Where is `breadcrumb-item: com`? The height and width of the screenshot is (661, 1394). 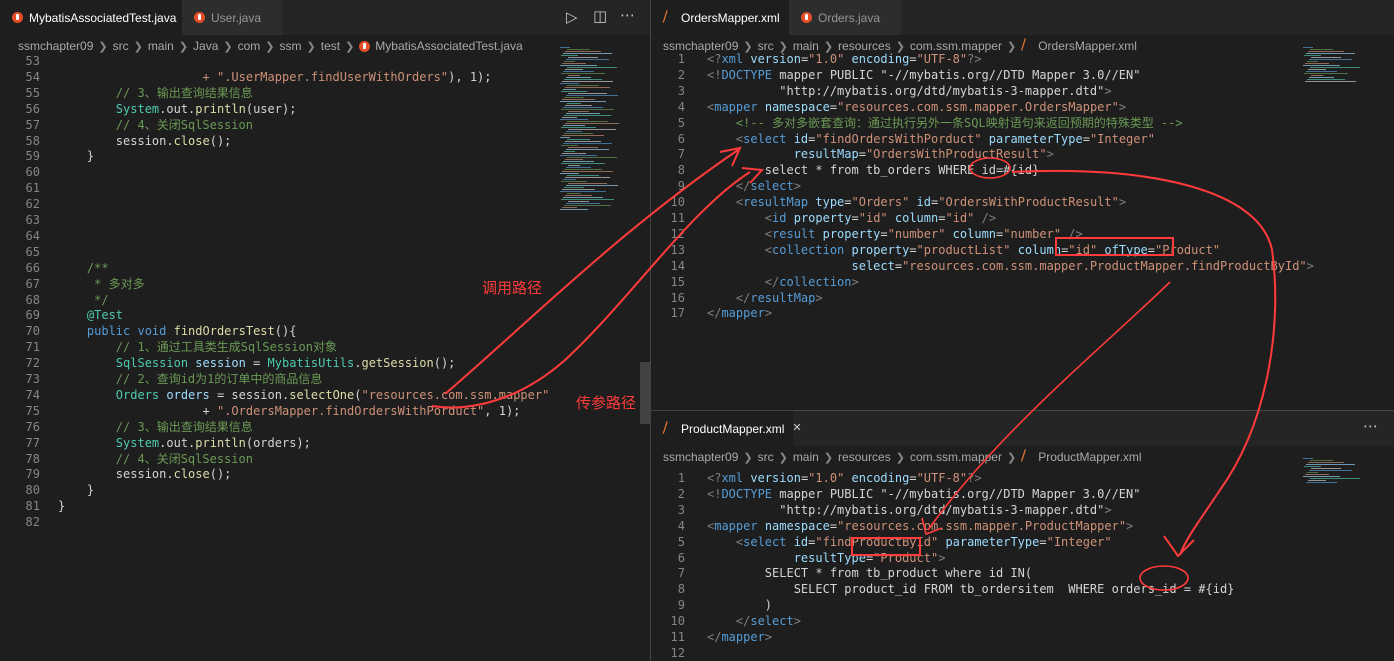 breadcrumb-item: com is located at coordinates (249, 46).